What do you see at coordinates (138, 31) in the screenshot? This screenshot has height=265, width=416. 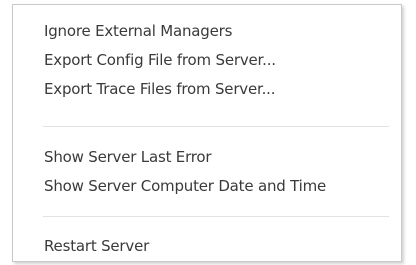 I see `menu-item-ignore-external-managers: Ignore External Managers` at bounding box center [138, 31].